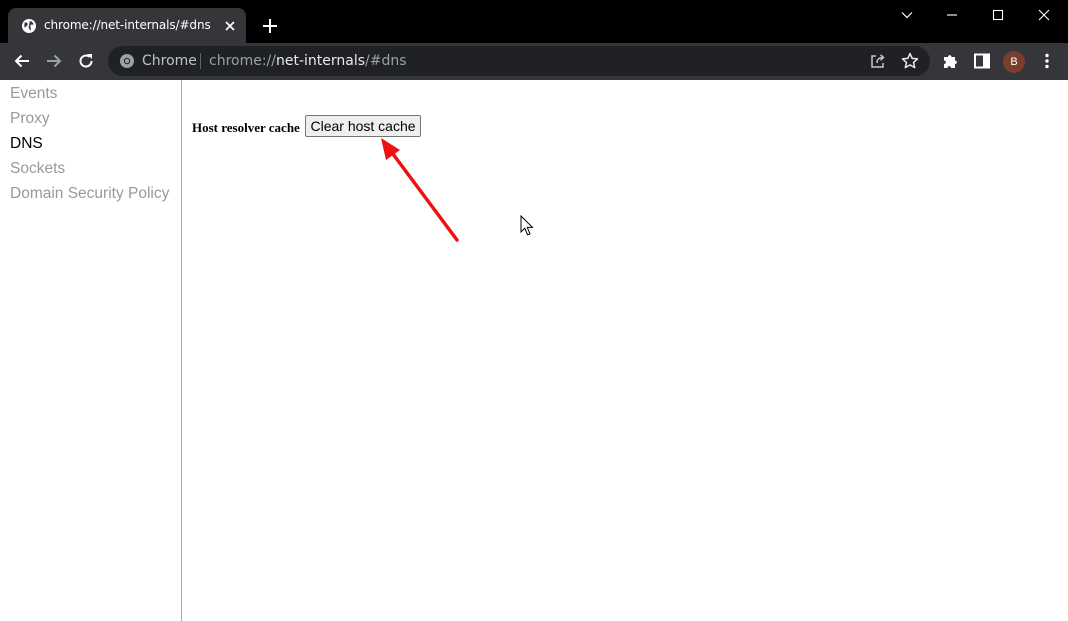 This screenshot has width=1068, height=621. Describe the element at coordinates (519, 61) in the screenshot. I see `address-bar: Chrome chrome://net-internals/#dns` at that location.